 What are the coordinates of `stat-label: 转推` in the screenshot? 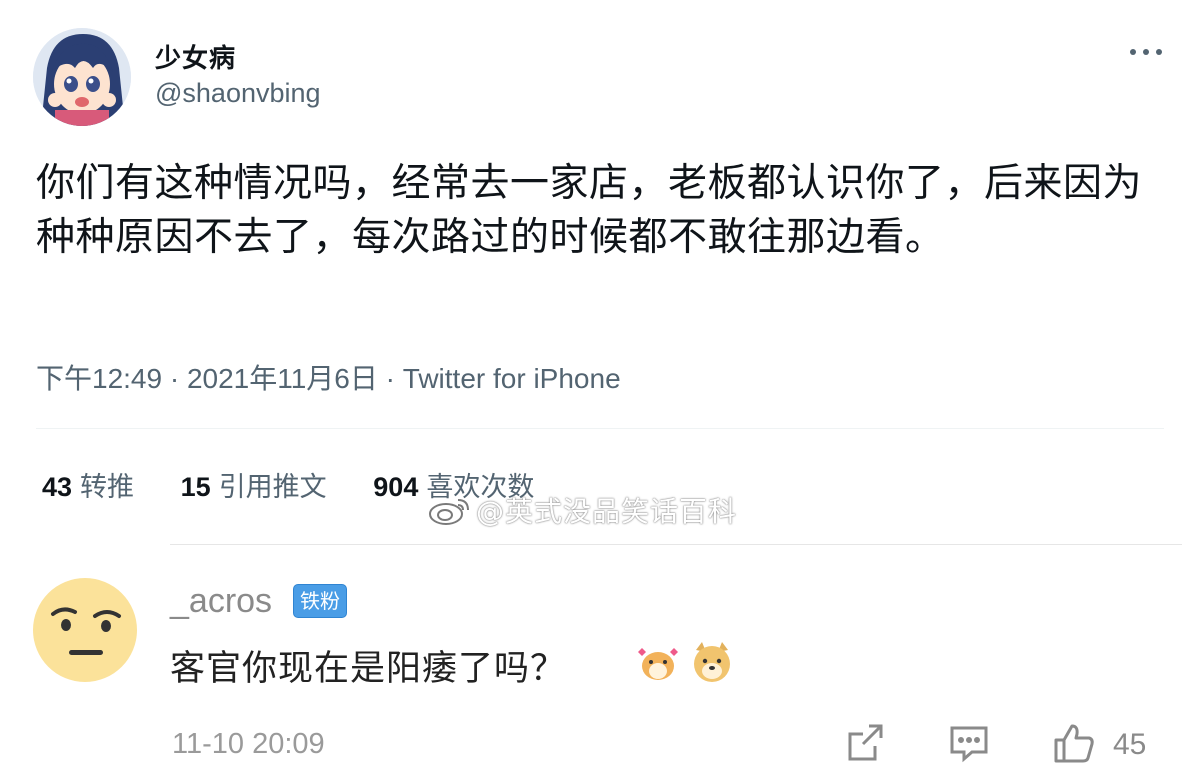 It's located at (107, 487).